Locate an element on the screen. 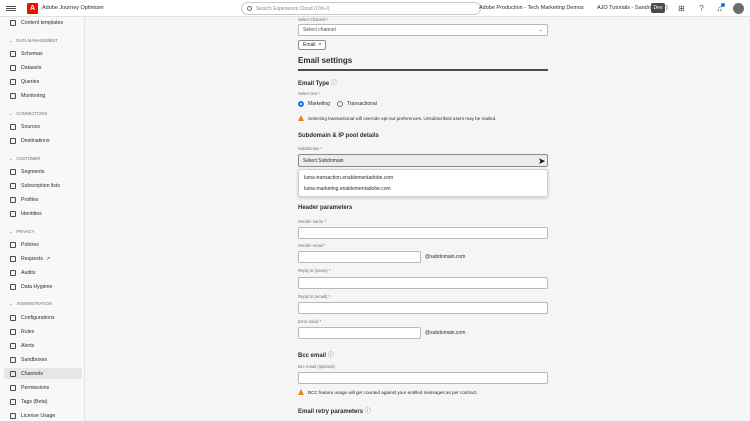 This screenshot has height=421, width=750. sidebar-item-profiles: Profiles is located at coordinates (46, 199).